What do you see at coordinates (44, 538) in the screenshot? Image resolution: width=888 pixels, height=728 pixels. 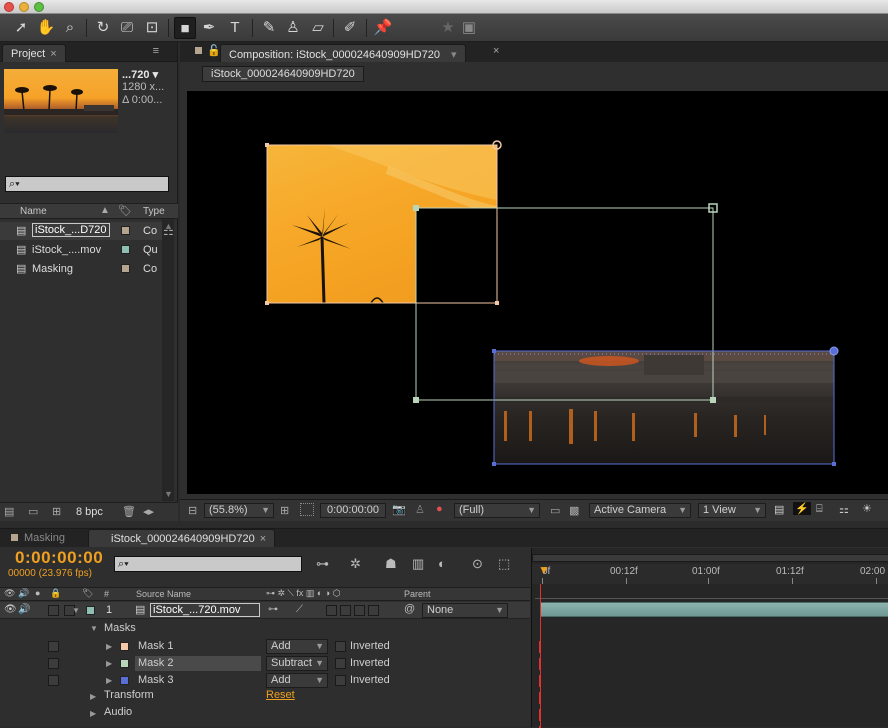 I see `tab-masking: Masking` at bounding box center [44, 538].